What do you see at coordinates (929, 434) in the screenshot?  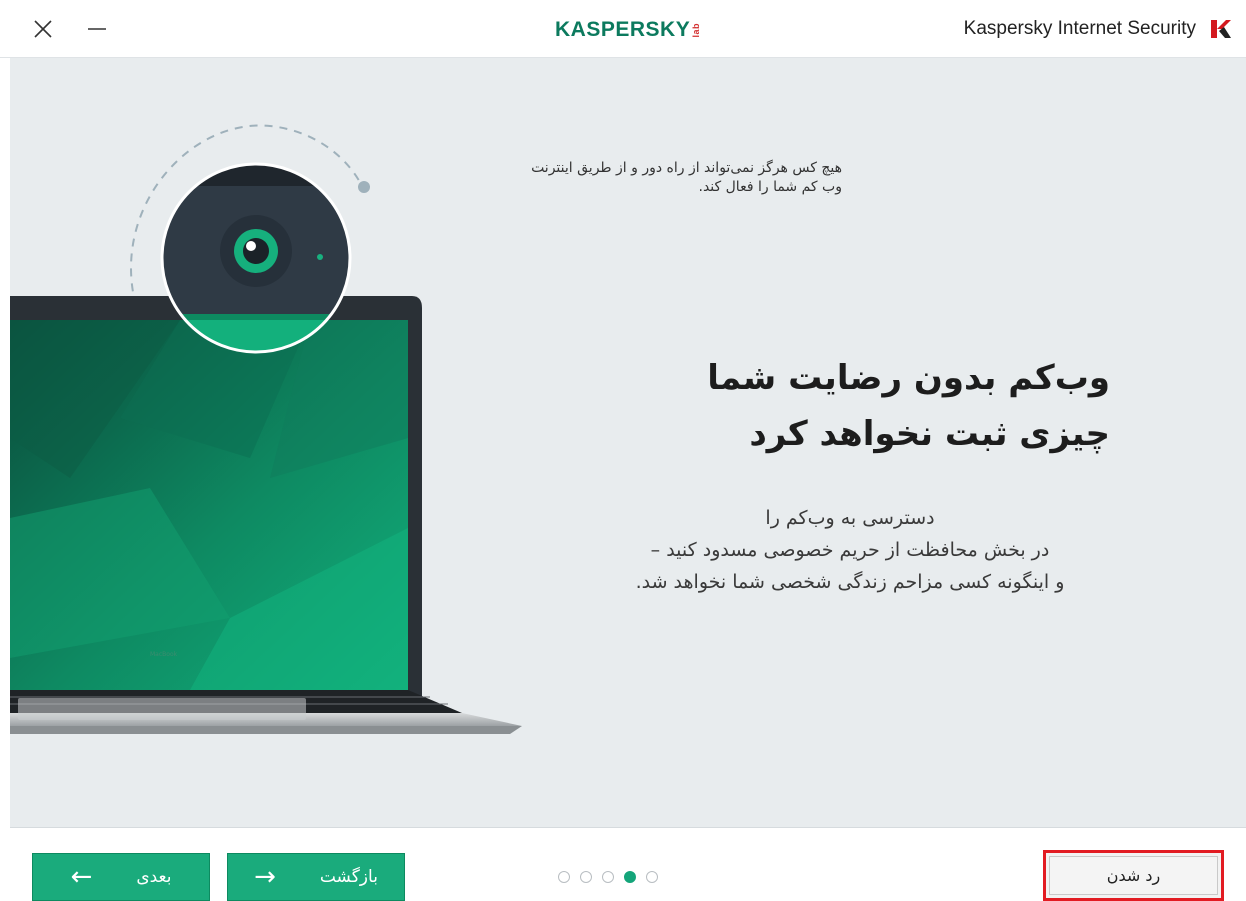 I see `headline-line: چیزی ثبت نخواهد کرد` at bounding box center [929, 434].